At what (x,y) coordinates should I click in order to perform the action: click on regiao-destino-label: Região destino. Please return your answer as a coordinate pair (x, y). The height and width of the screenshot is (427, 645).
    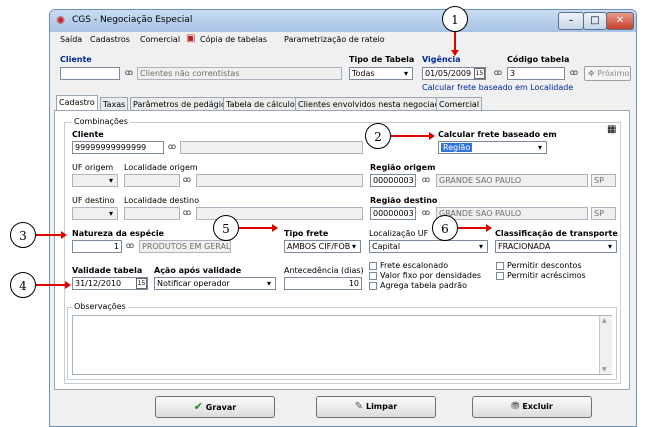
    Looking at the image, I should click on (404, 200).